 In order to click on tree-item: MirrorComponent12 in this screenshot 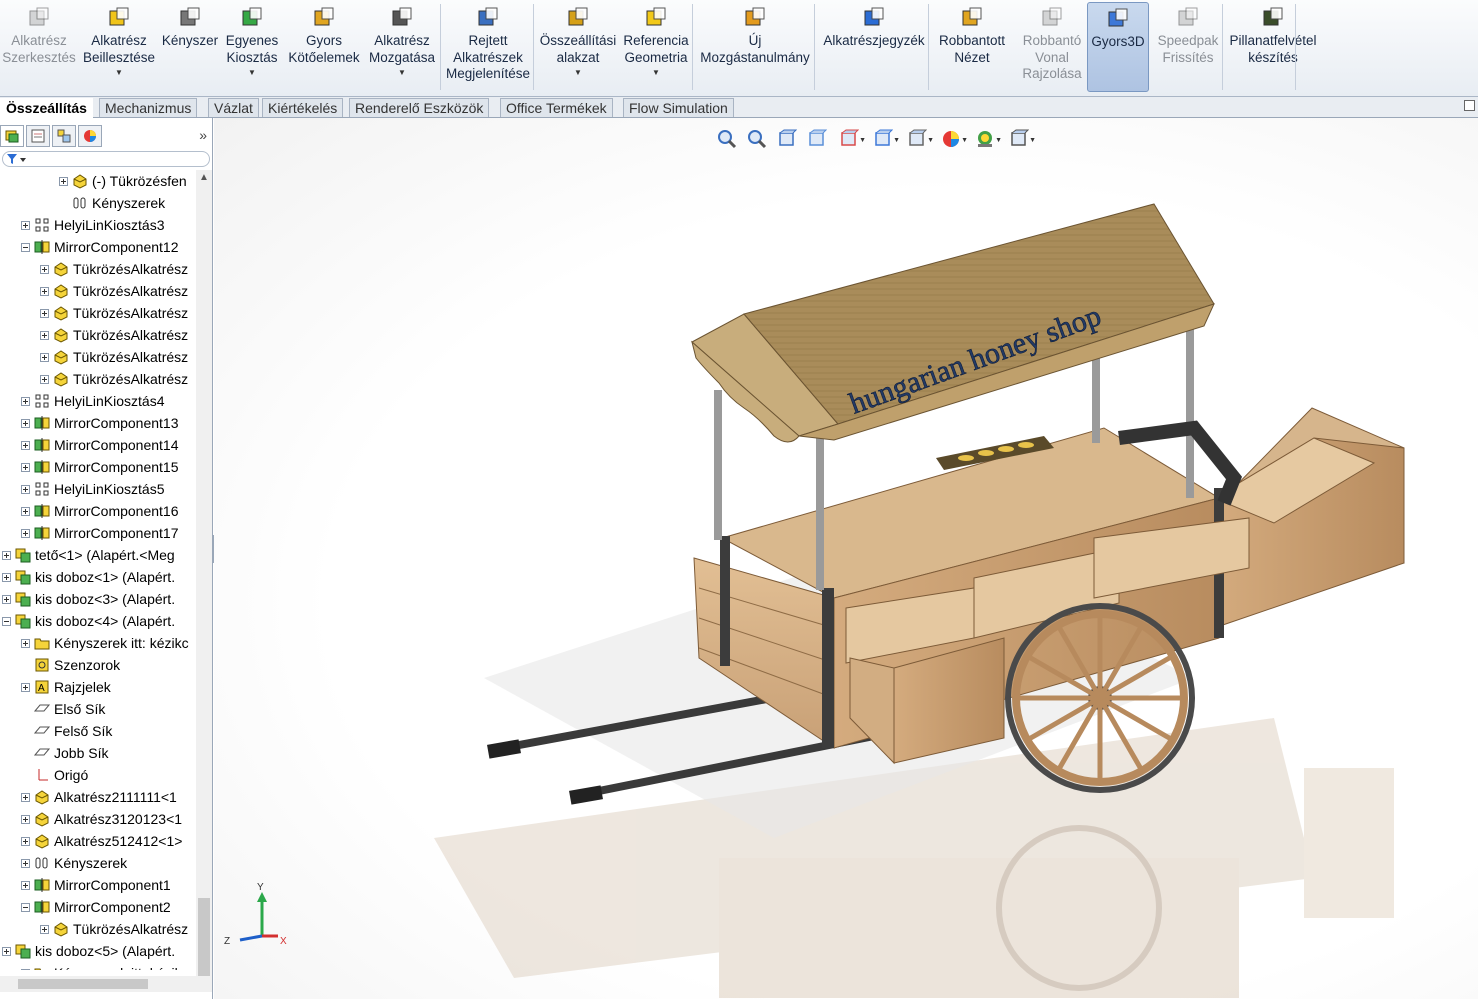, I will do `click(100, 247)`.